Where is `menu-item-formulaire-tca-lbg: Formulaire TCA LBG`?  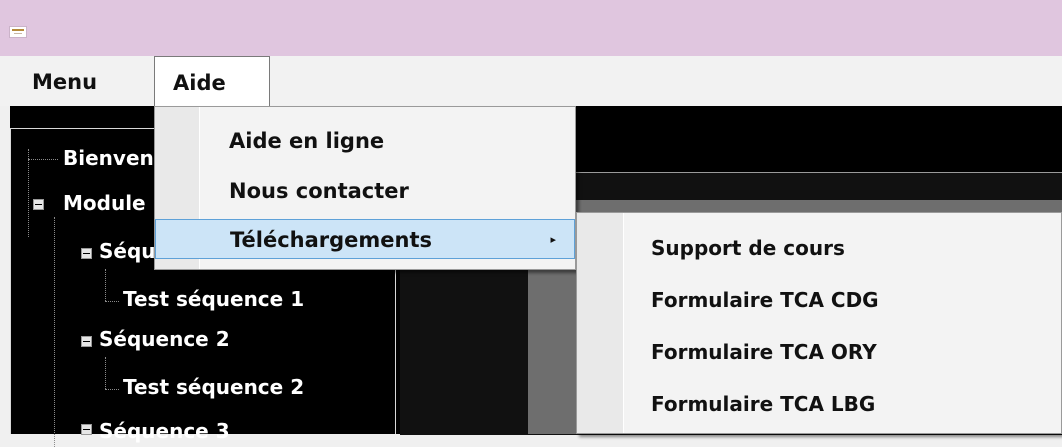 menu-item-formulaire-tca-lbg: Formulaire TCA LBG is located at coordinates (819, 404).